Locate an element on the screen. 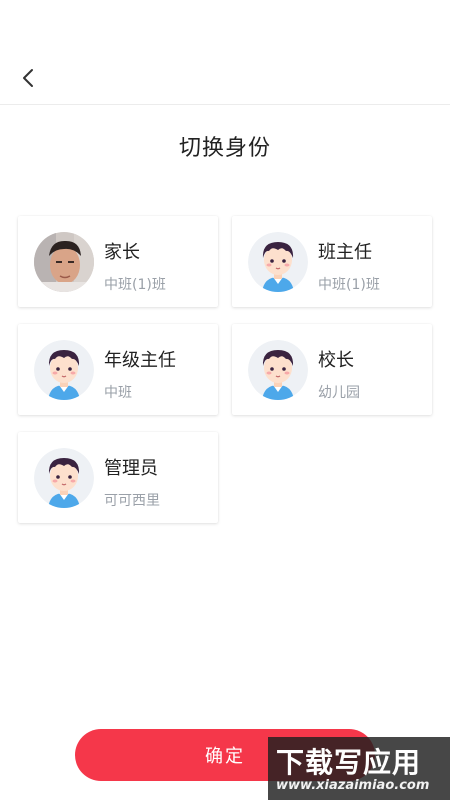  role-name: 班主任 is located at coordinates (345, 252).